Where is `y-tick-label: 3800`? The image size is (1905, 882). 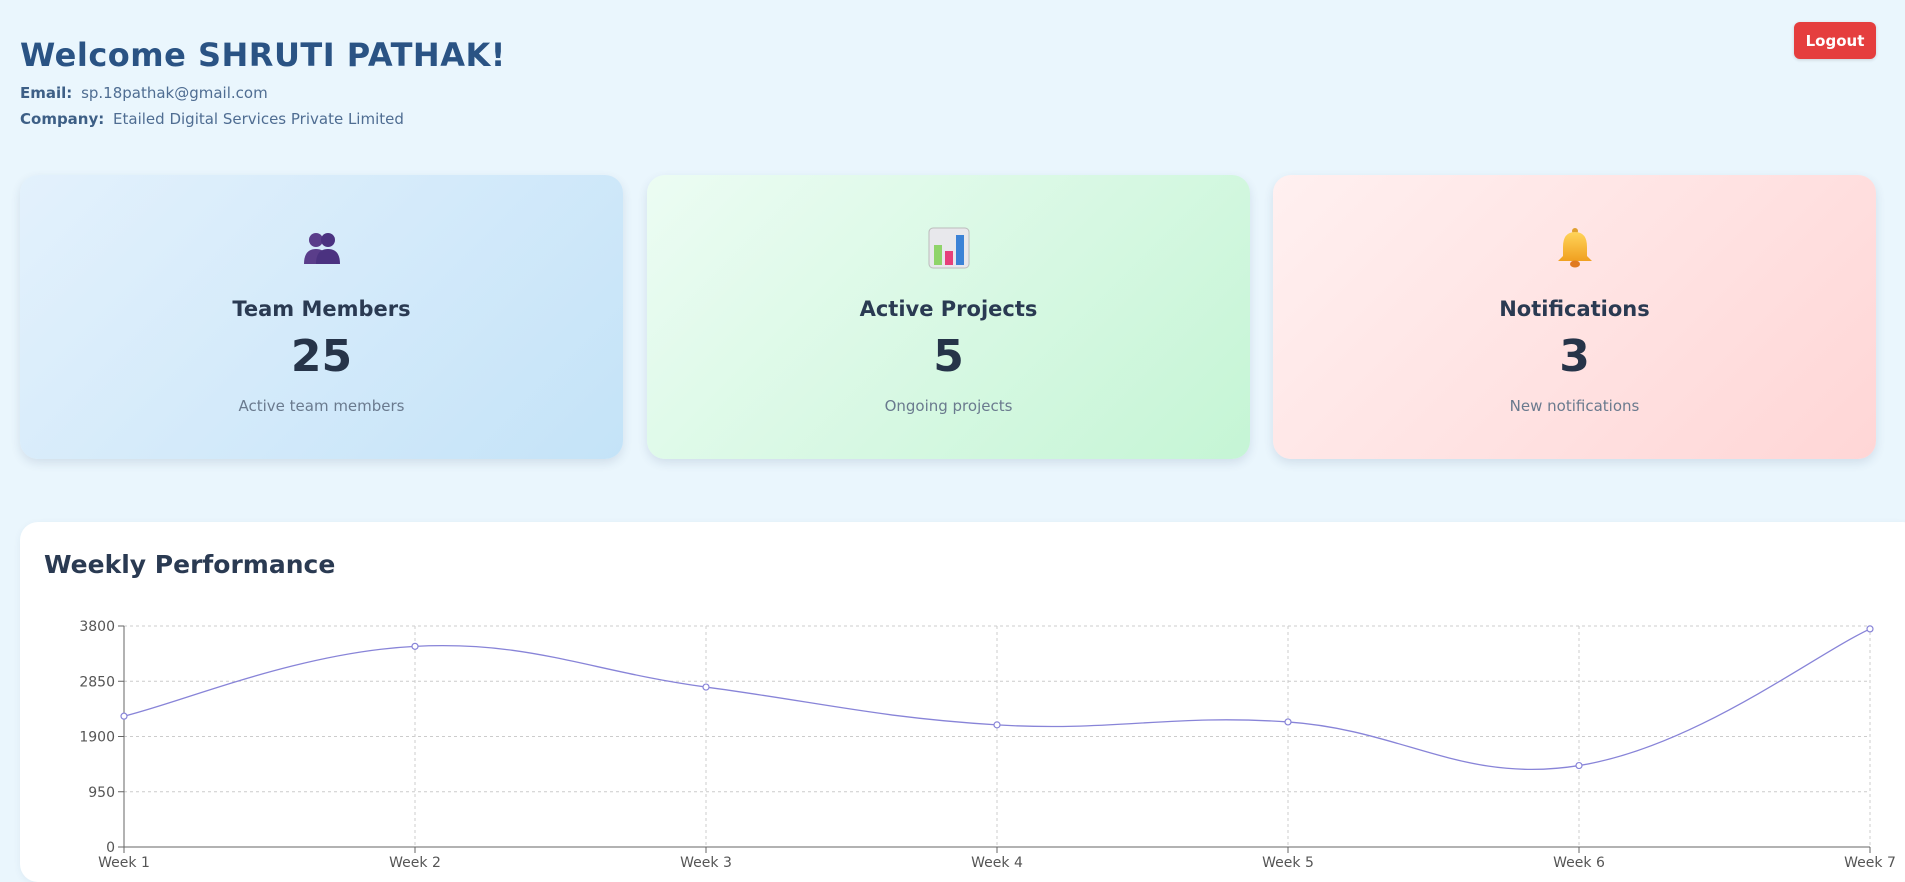 y-tick-label: 3800 is located at coordinates (97, 627).